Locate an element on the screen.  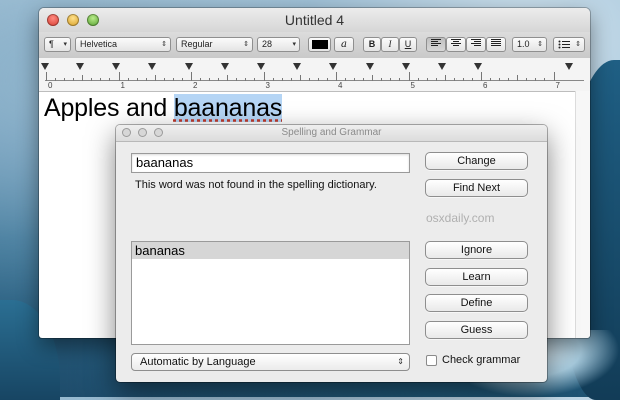
font-family-value: Helvetica is located at coordinates (99, 44).